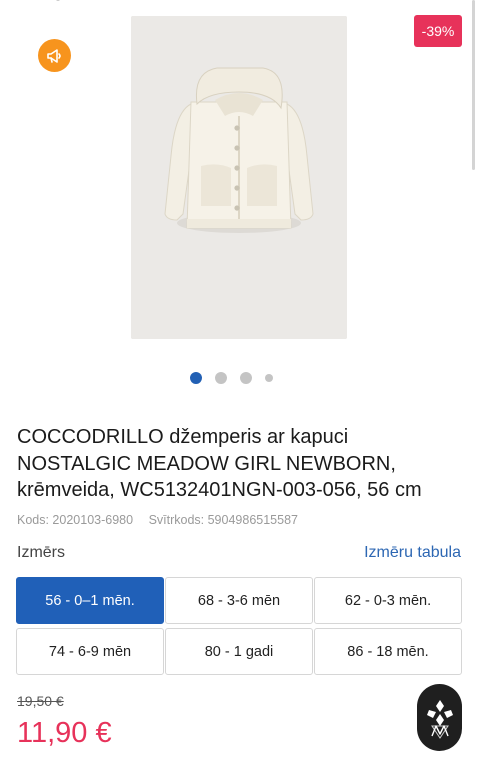 Image resolution: width=478 pixels, height=768 pixels. Describe the element at coordinates (438, 31) in the screenshot. I see `discount-badge: -39%` at that location.